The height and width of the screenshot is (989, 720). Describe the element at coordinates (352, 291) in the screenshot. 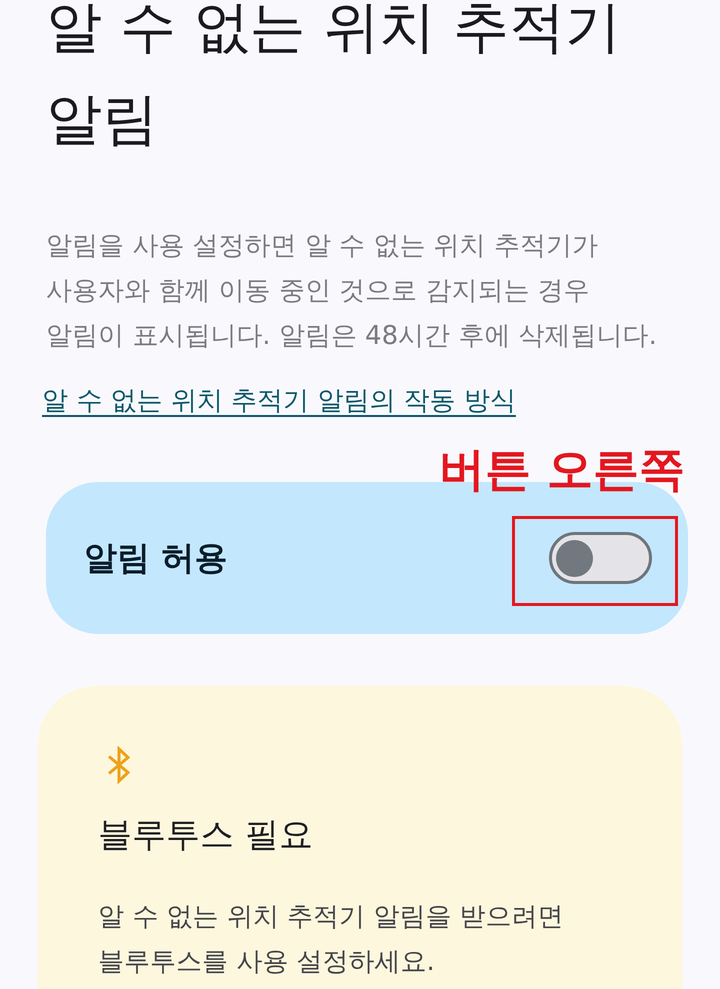

I see `description-text: 알림을 사용 설정하면 알 수 없는 위치 추적기가 사용자와 함께 이동 중인 것으로 감지되는 경우 알림이 표시됩니다. 알림은 48시간 후에 삭제됩니다.` at that location.